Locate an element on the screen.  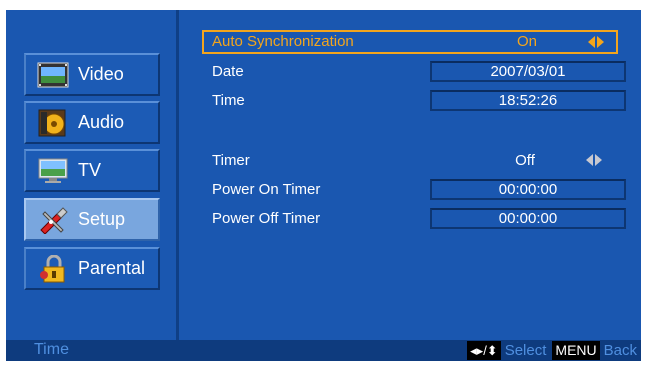
time-row: Time 18:52:26 is located at coordinates (414, 101).